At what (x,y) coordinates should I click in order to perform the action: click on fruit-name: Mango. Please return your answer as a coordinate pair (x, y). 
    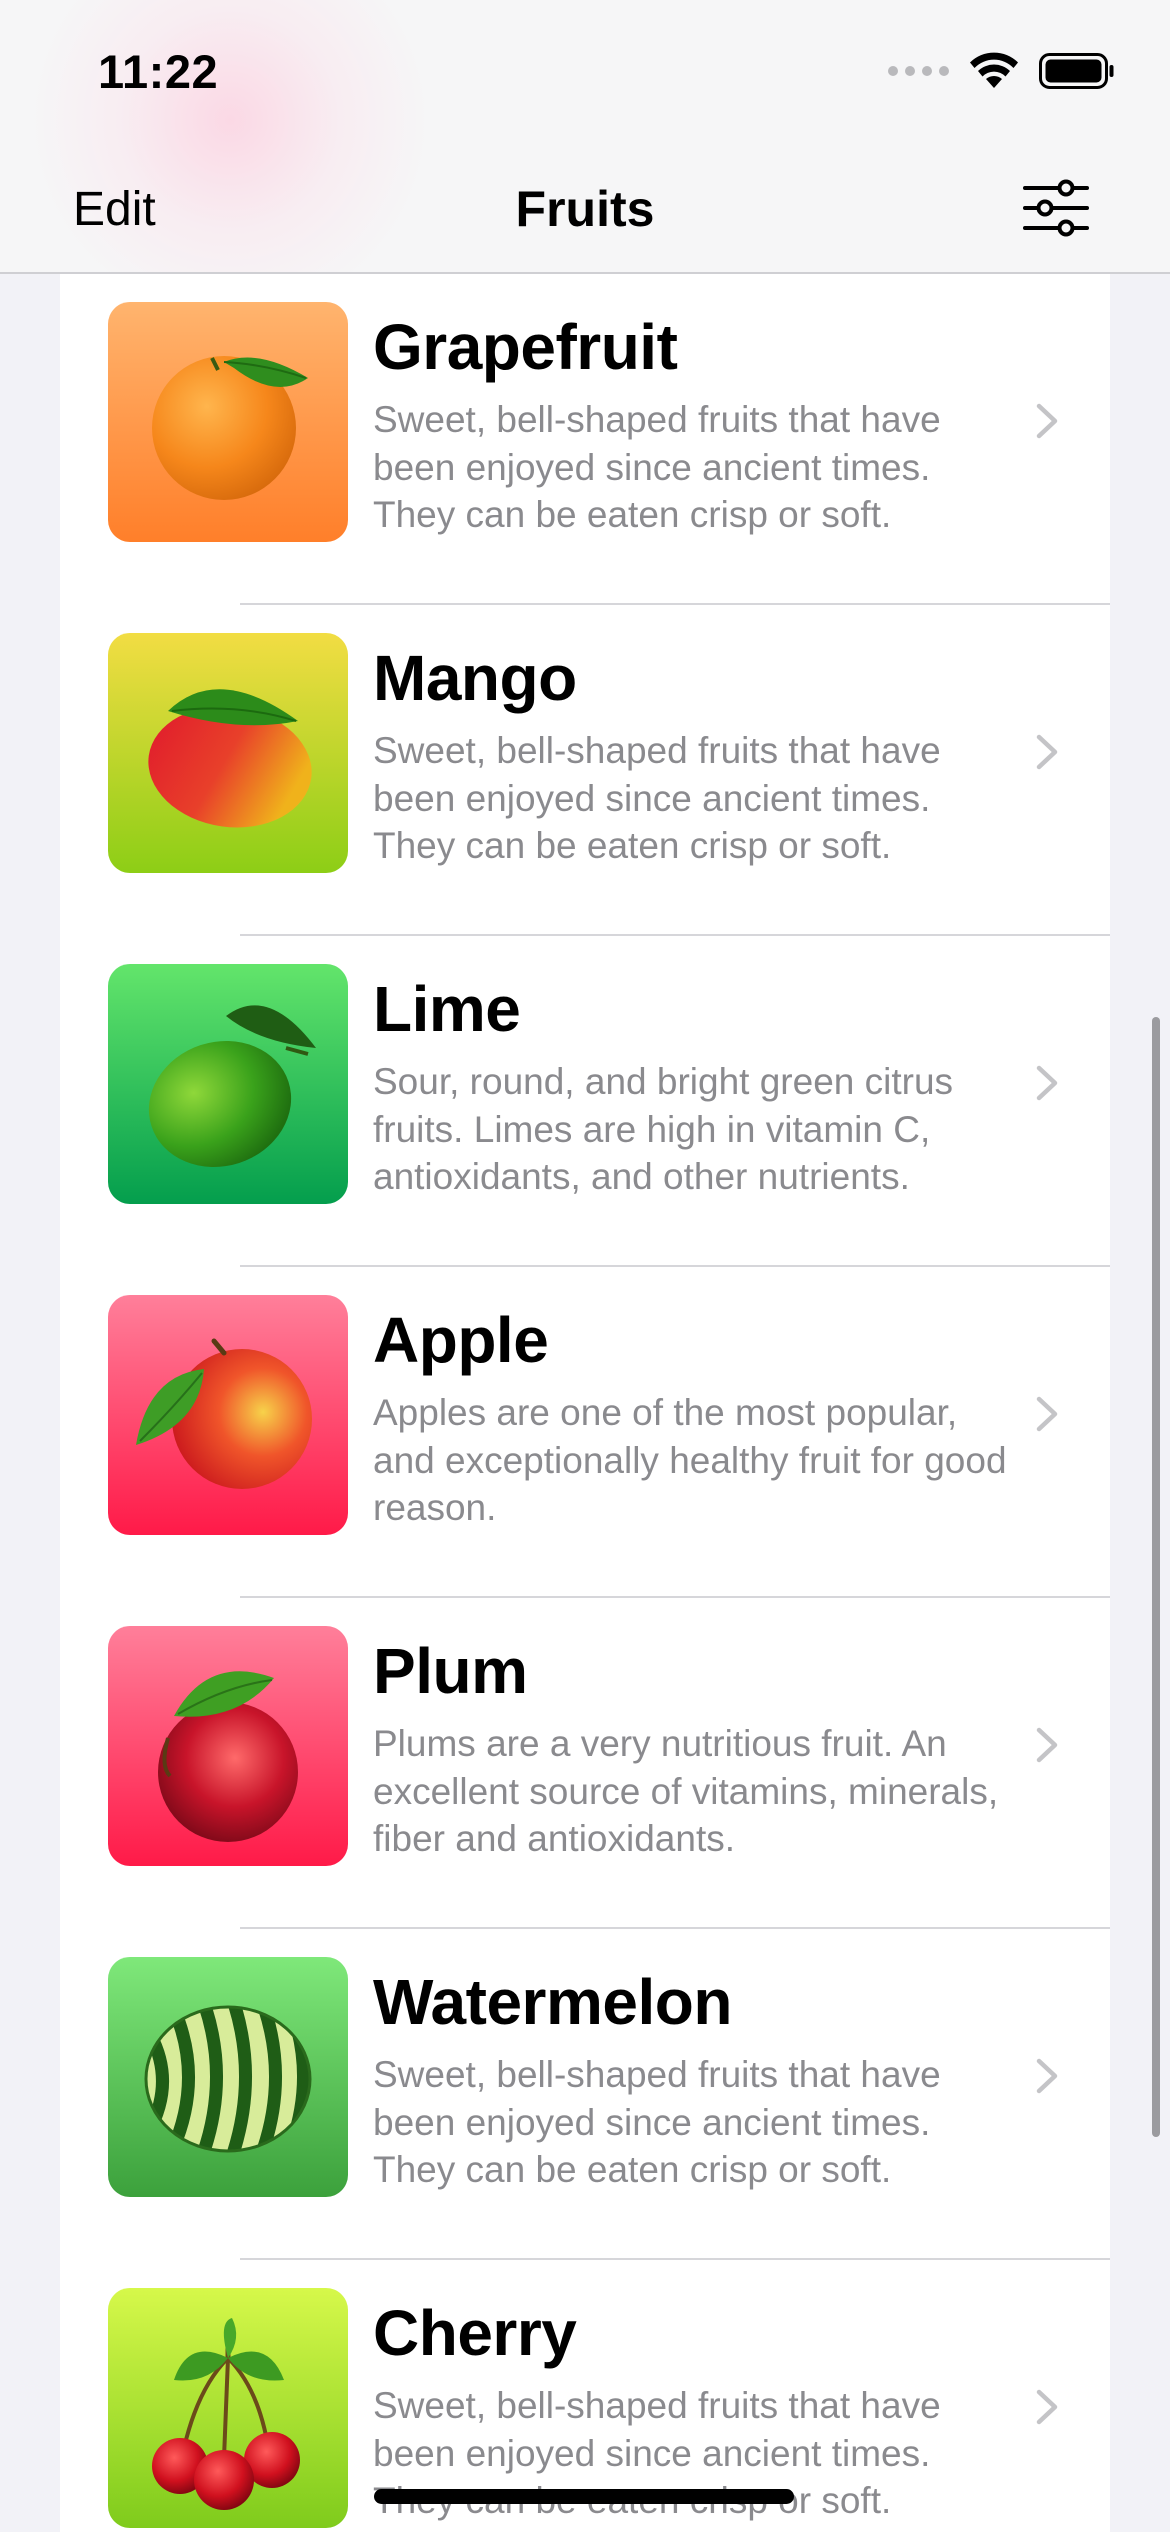
    Looking at the image, I should click on (475, 678).